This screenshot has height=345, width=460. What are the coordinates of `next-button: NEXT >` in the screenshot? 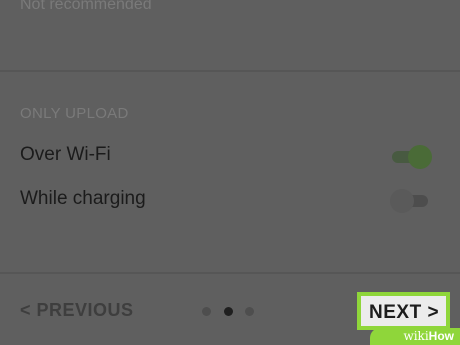 It's located at (403, 311).